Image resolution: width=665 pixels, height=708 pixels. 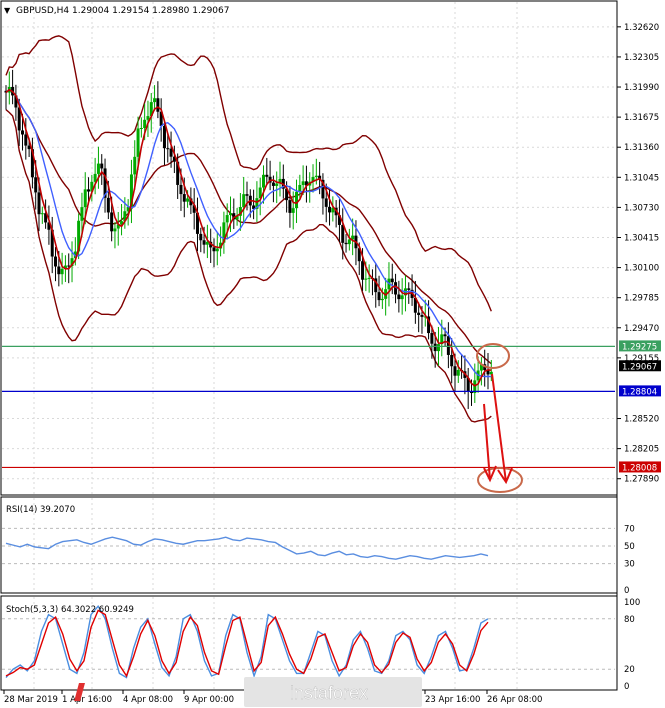 I want to click on rsi-pane: 70 50 30 0 RSI(14) 39.2070, so click(x=318, y=550).